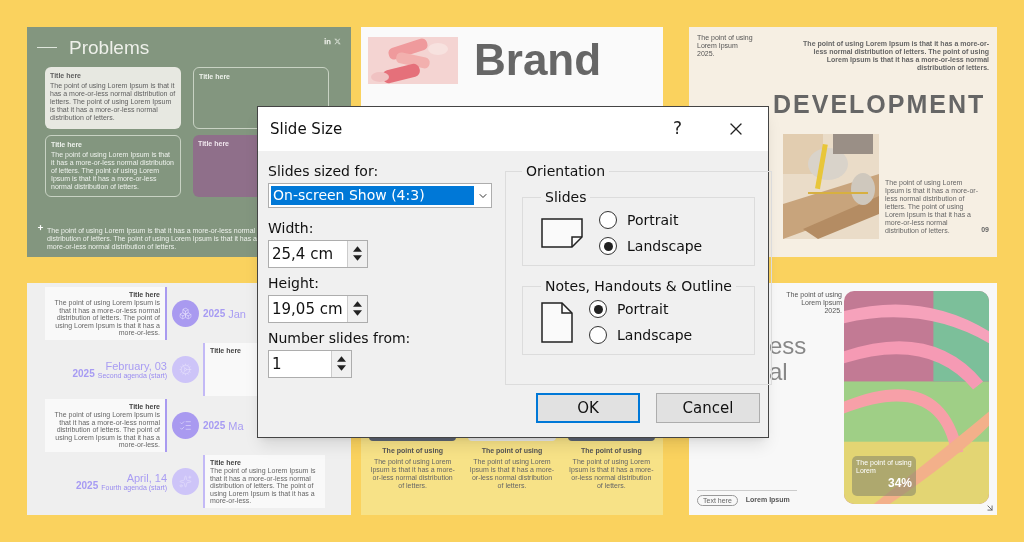 The image size is (1024, 542). I want to click on slide-title: Brand, so click(538, 60).